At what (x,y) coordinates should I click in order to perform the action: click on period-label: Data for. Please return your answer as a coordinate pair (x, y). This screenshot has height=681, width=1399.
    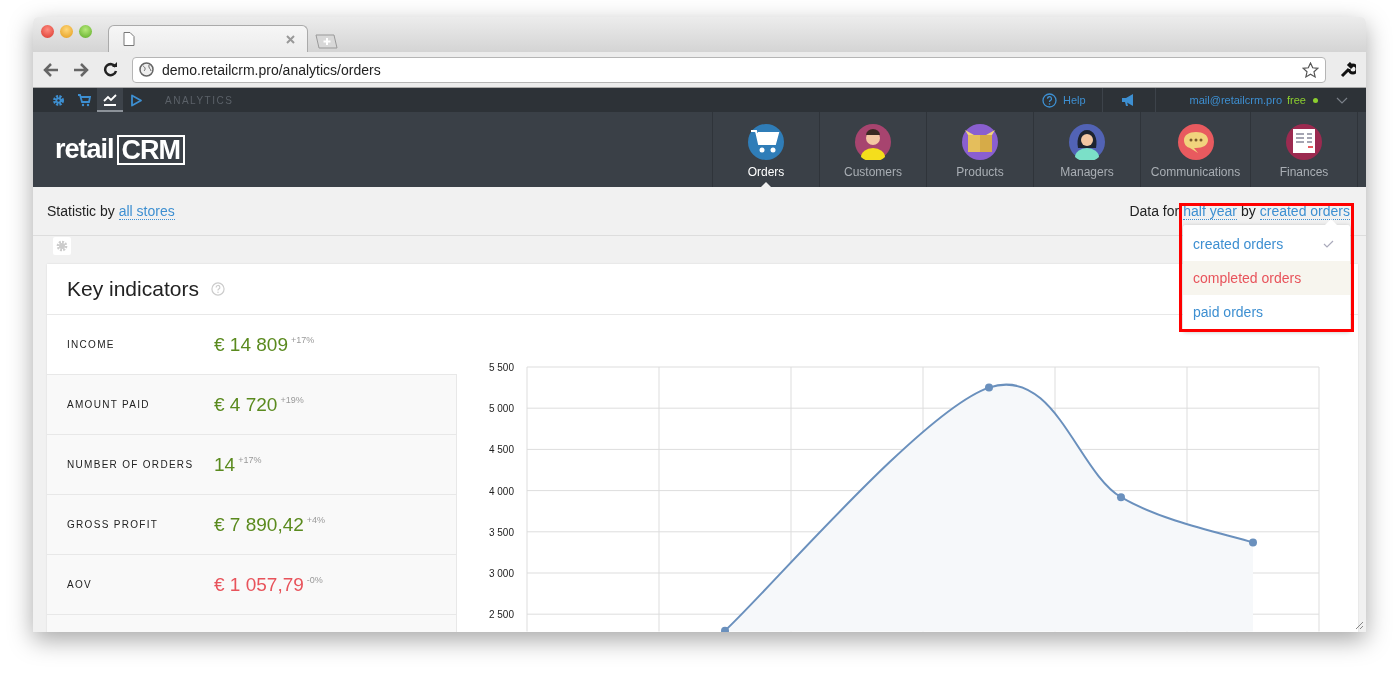
    Looking at the image, I should click on (1154, 211).